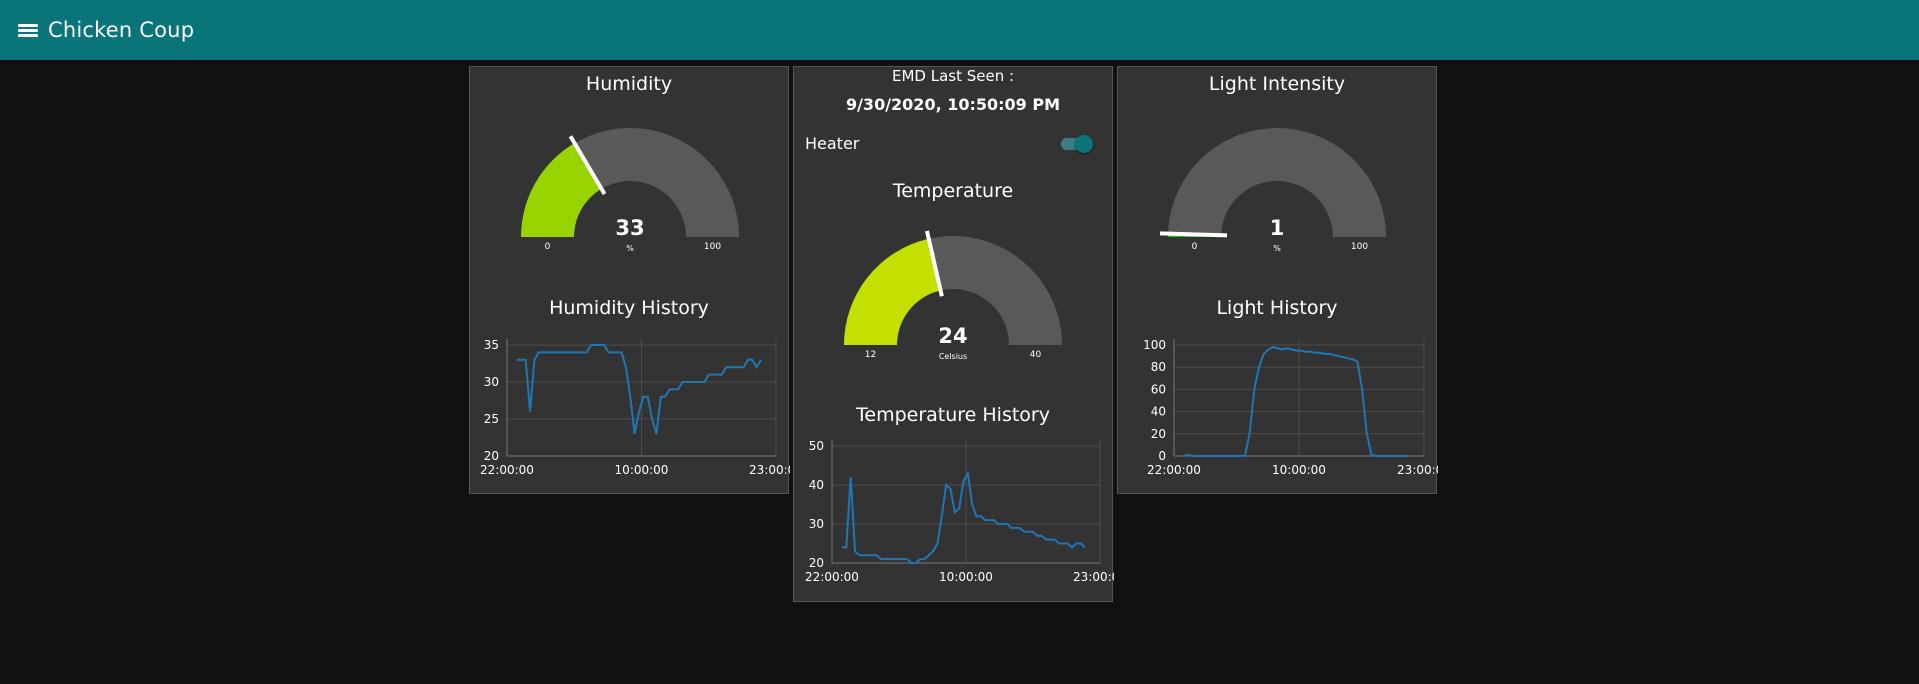 The width and height of the screenshot is (1919, 684). Describe the element at coordinates (29, 30) in the screenshot. I see `hamburger-menu-icon` at that location.